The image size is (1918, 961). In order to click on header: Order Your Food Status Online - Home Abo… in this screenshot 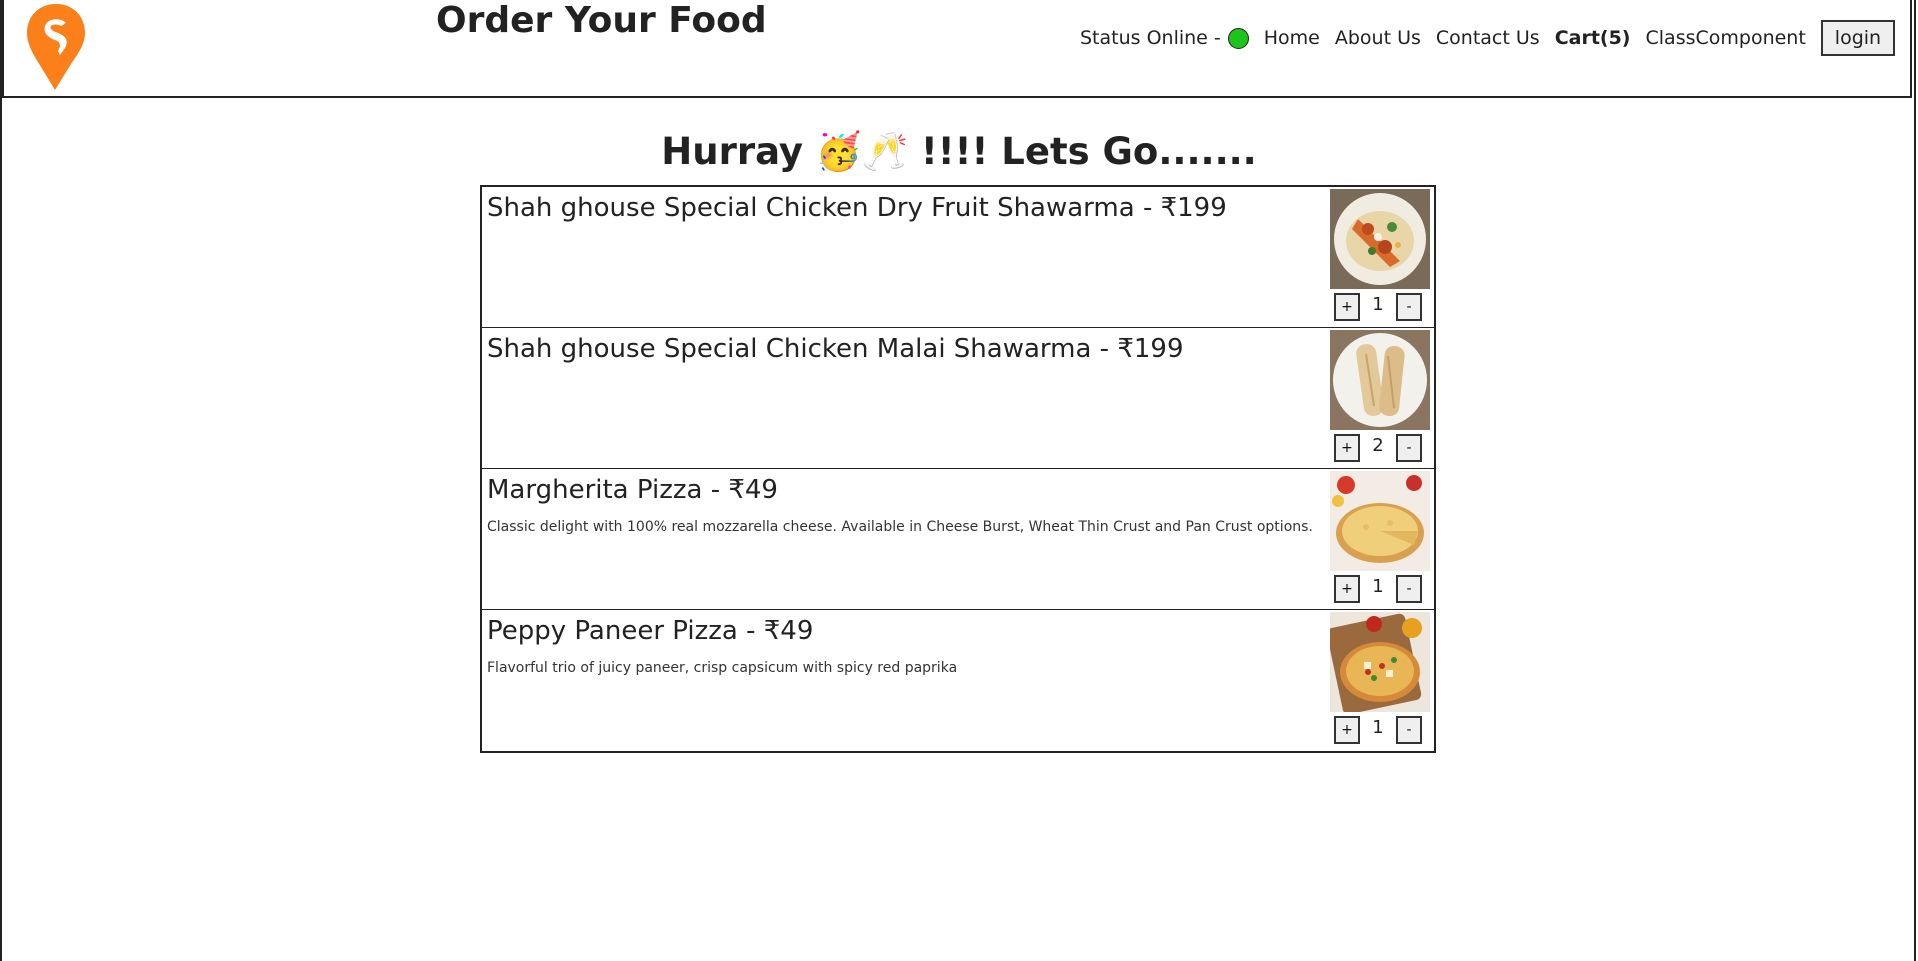, I will do `click(957, 49)`.